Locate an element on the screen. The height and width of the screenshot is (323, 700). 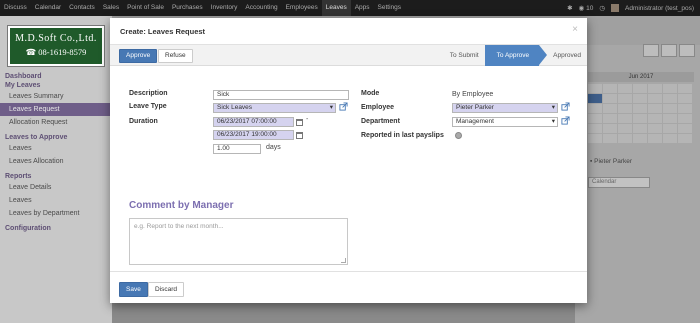
top-menu-item-employees: Employees is located at coordinates (302, 8).